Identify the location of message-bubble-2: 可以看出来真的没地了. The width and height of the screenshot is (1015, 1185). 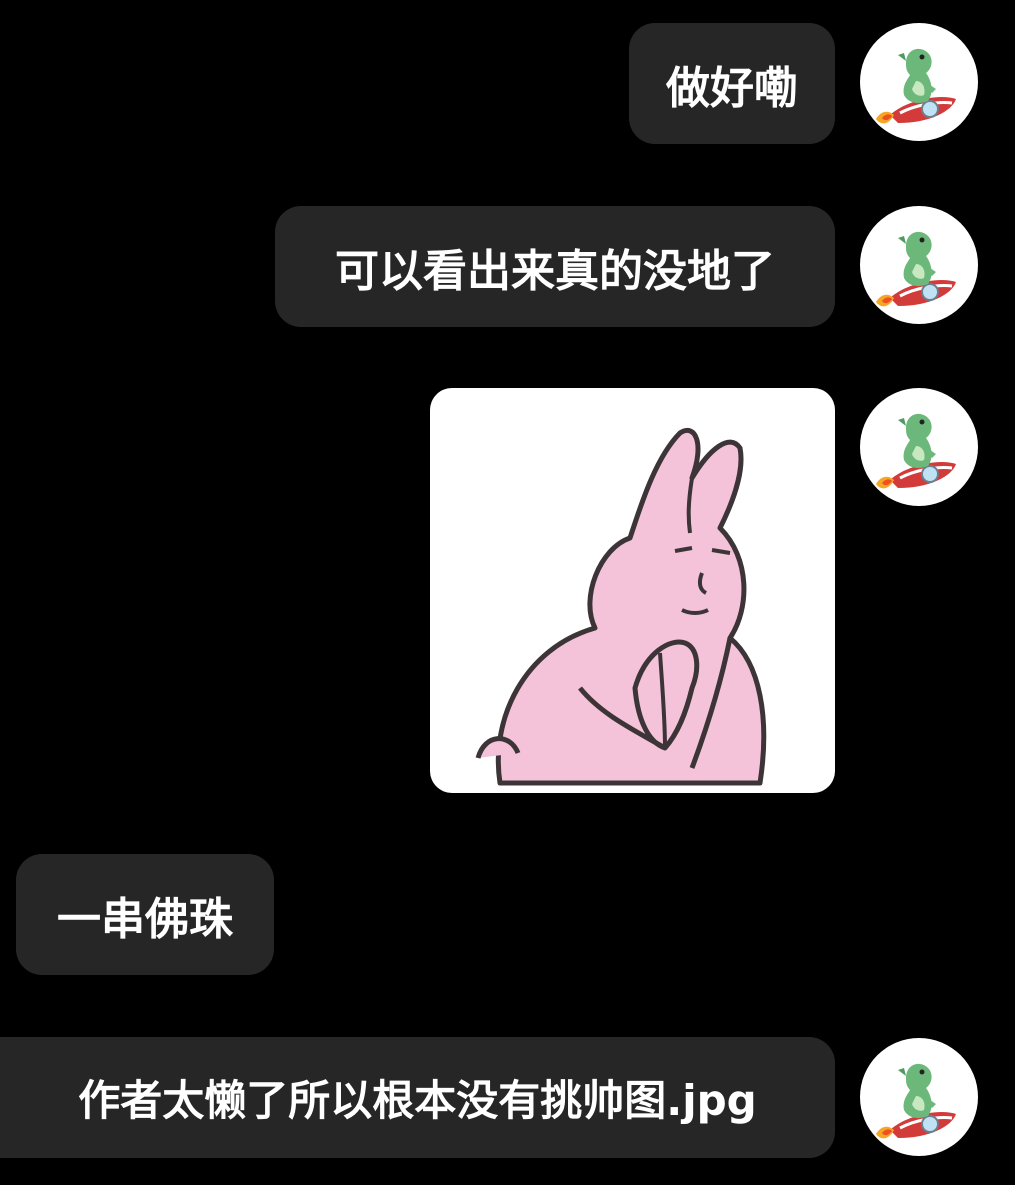
(555, 266).